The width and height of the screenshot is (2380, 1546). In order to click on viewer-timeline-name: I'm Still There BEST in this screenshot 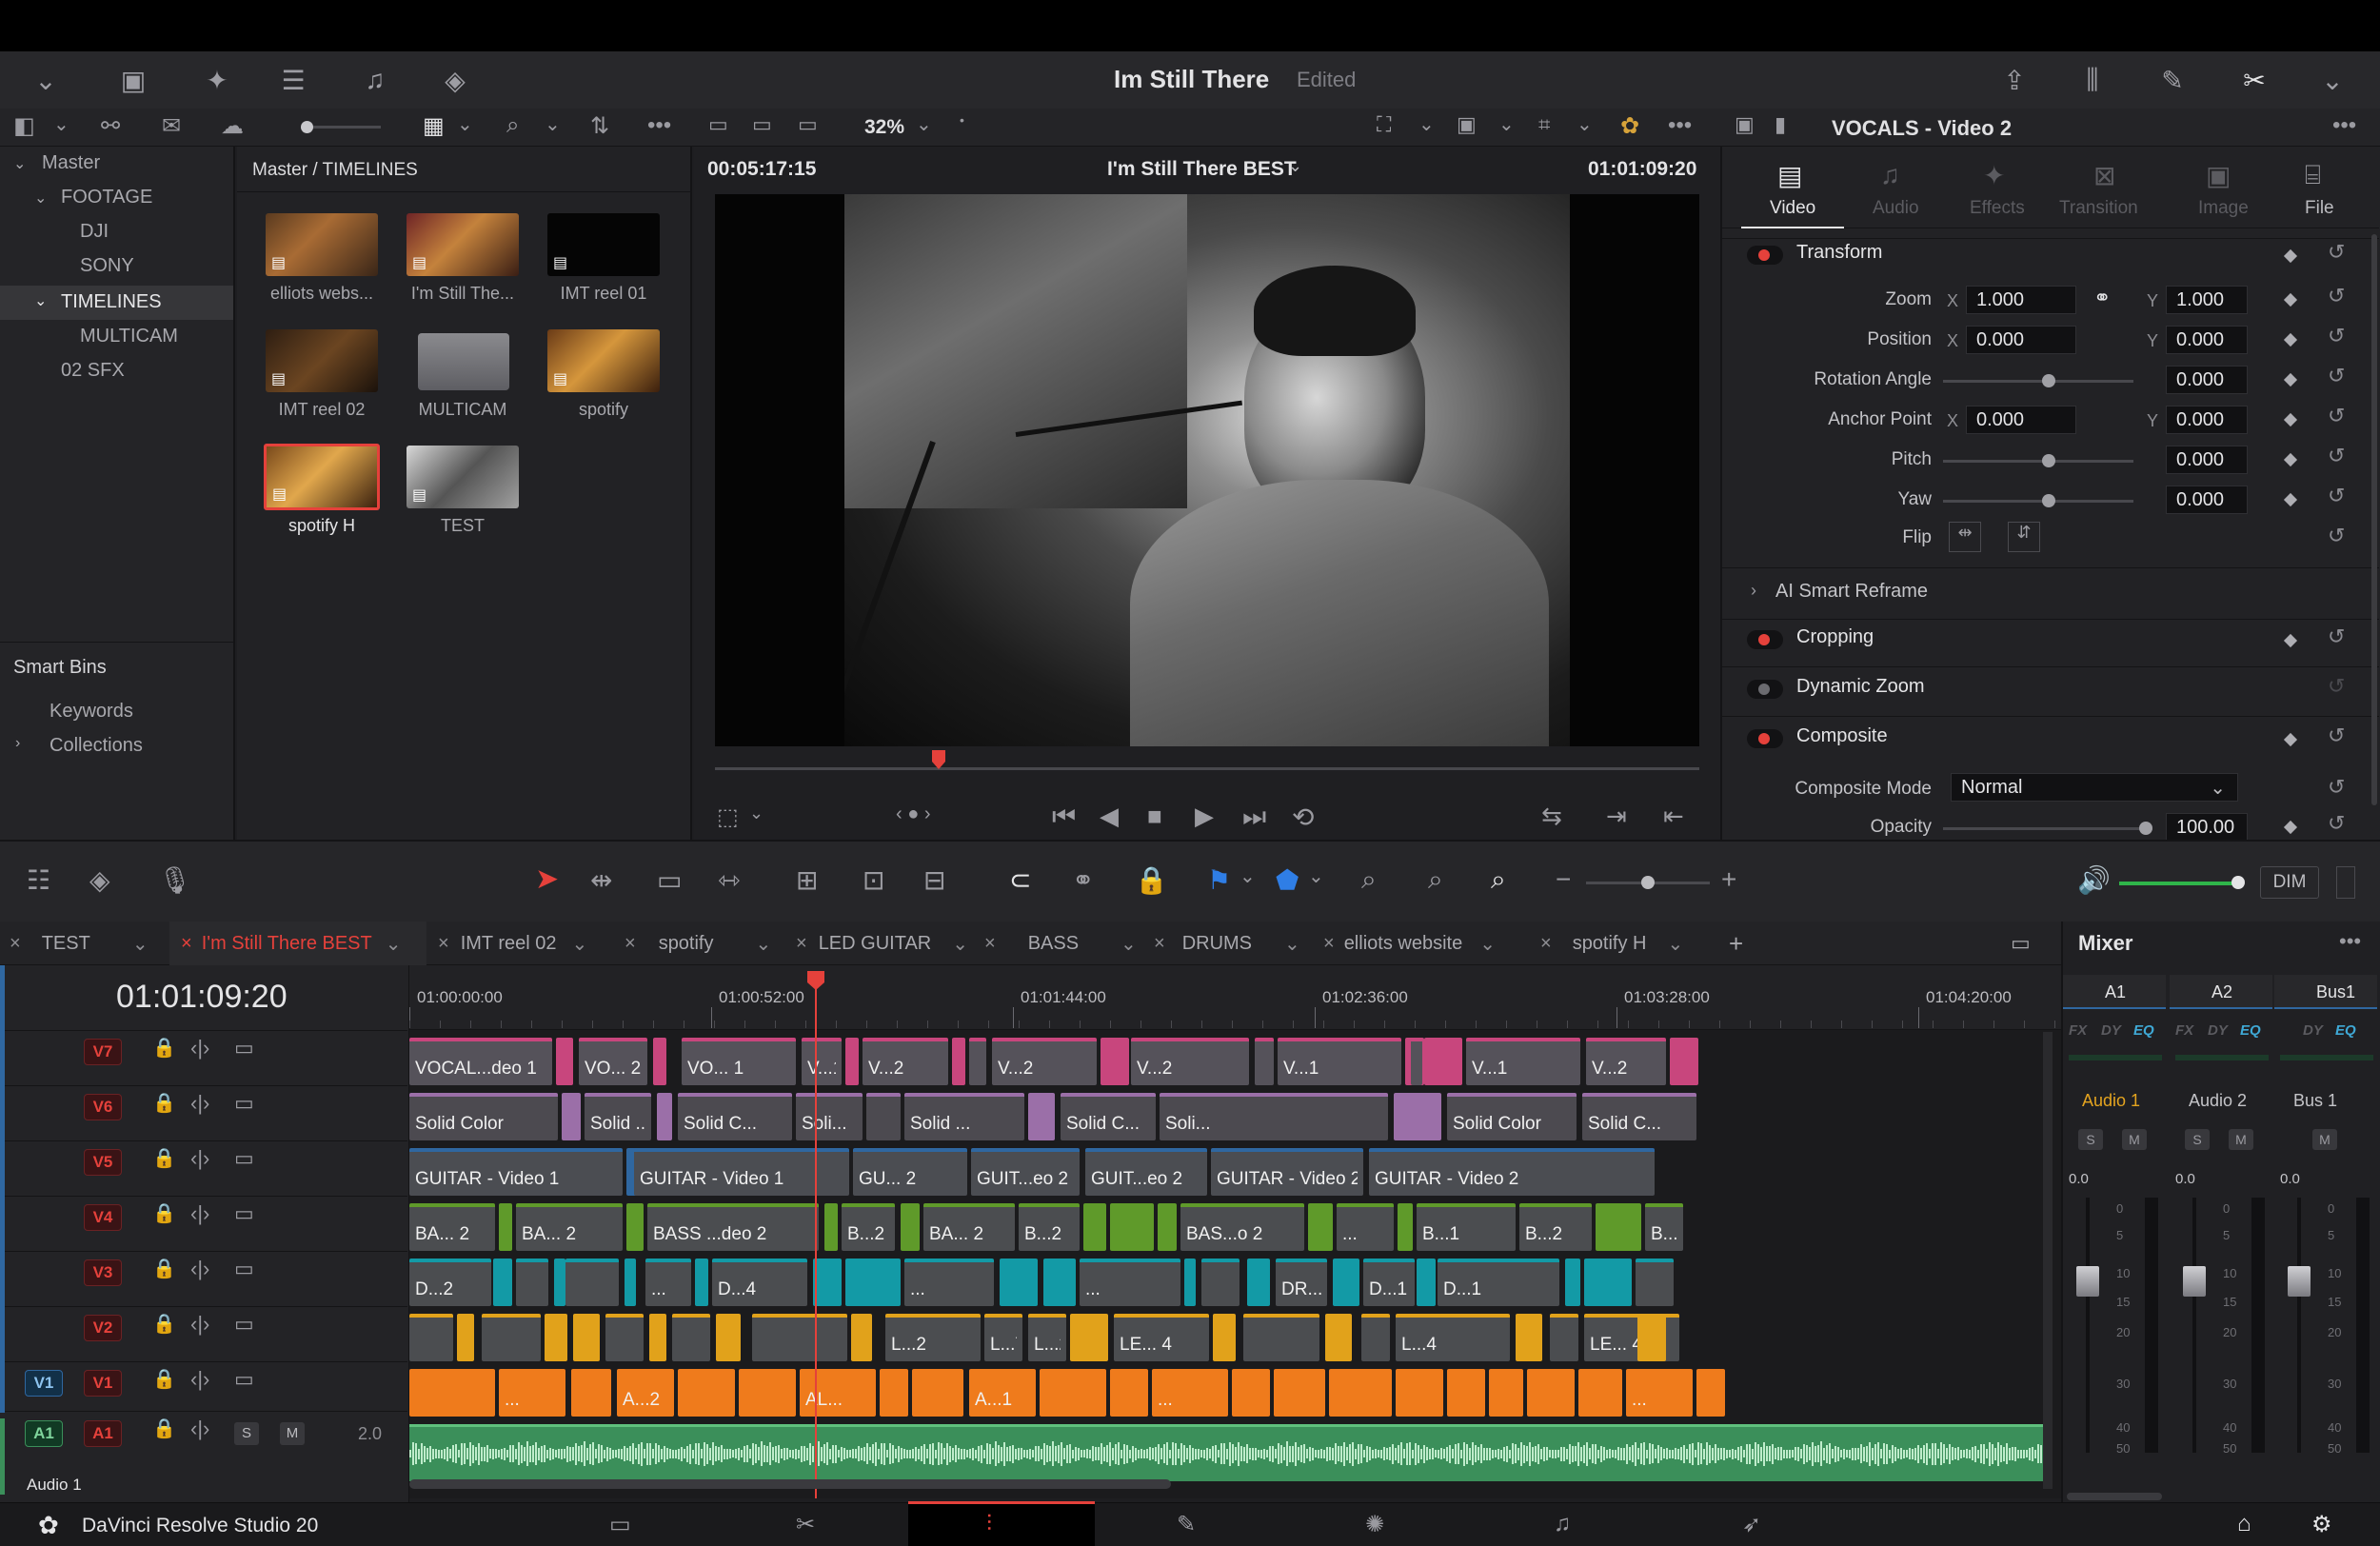, I will do `click(1202, 169)`.